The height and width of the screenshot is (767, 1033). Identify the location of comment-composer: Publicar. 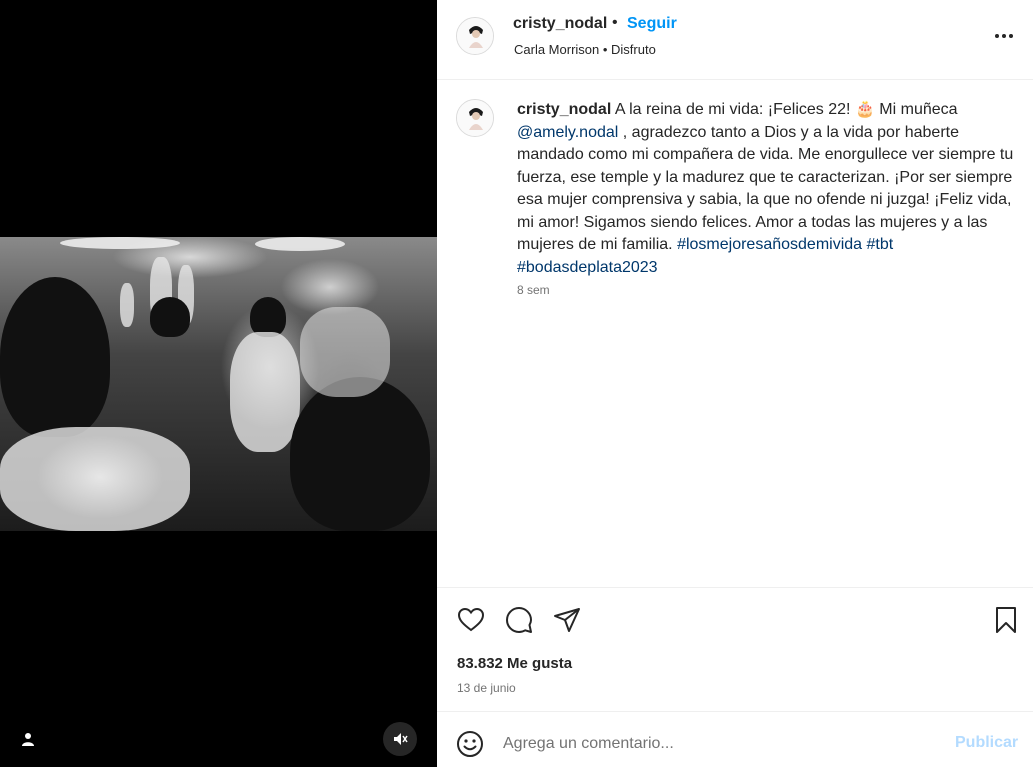
(735, 739).